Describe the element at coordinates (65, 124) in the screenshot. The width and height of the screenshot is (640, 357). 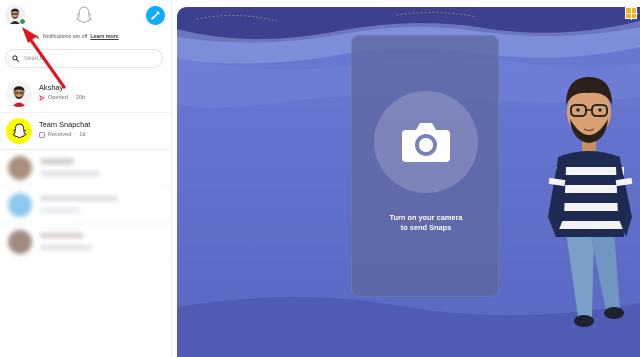
I see `contact-name: Team Snapchat` at that location.